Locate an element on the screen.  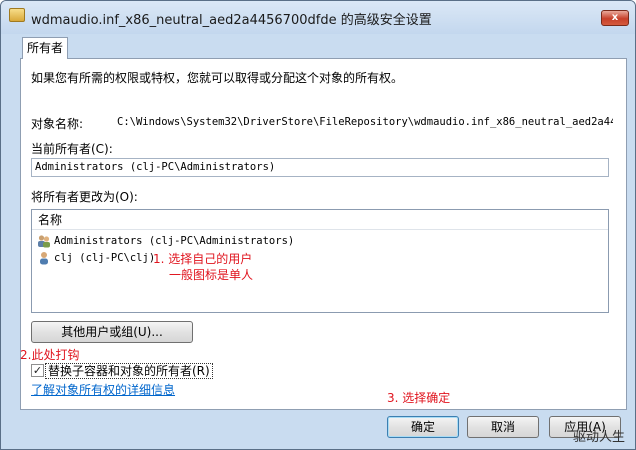
list-item-administrators: Administrators (clj-PC\Administrators) is located at coordinates (165, 241).